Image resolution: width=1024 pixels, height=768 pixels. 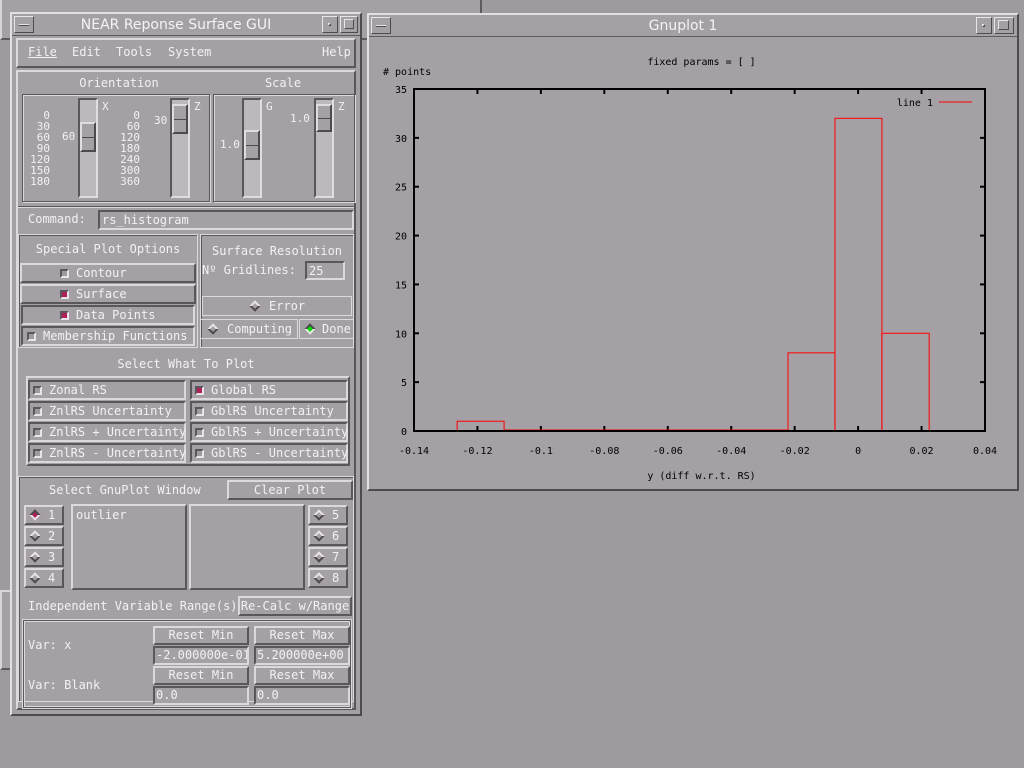 What do you see at coordinates (64, 315) in the screenshot?
I see `data-points-checkbox` at bounding box center [64, 315].